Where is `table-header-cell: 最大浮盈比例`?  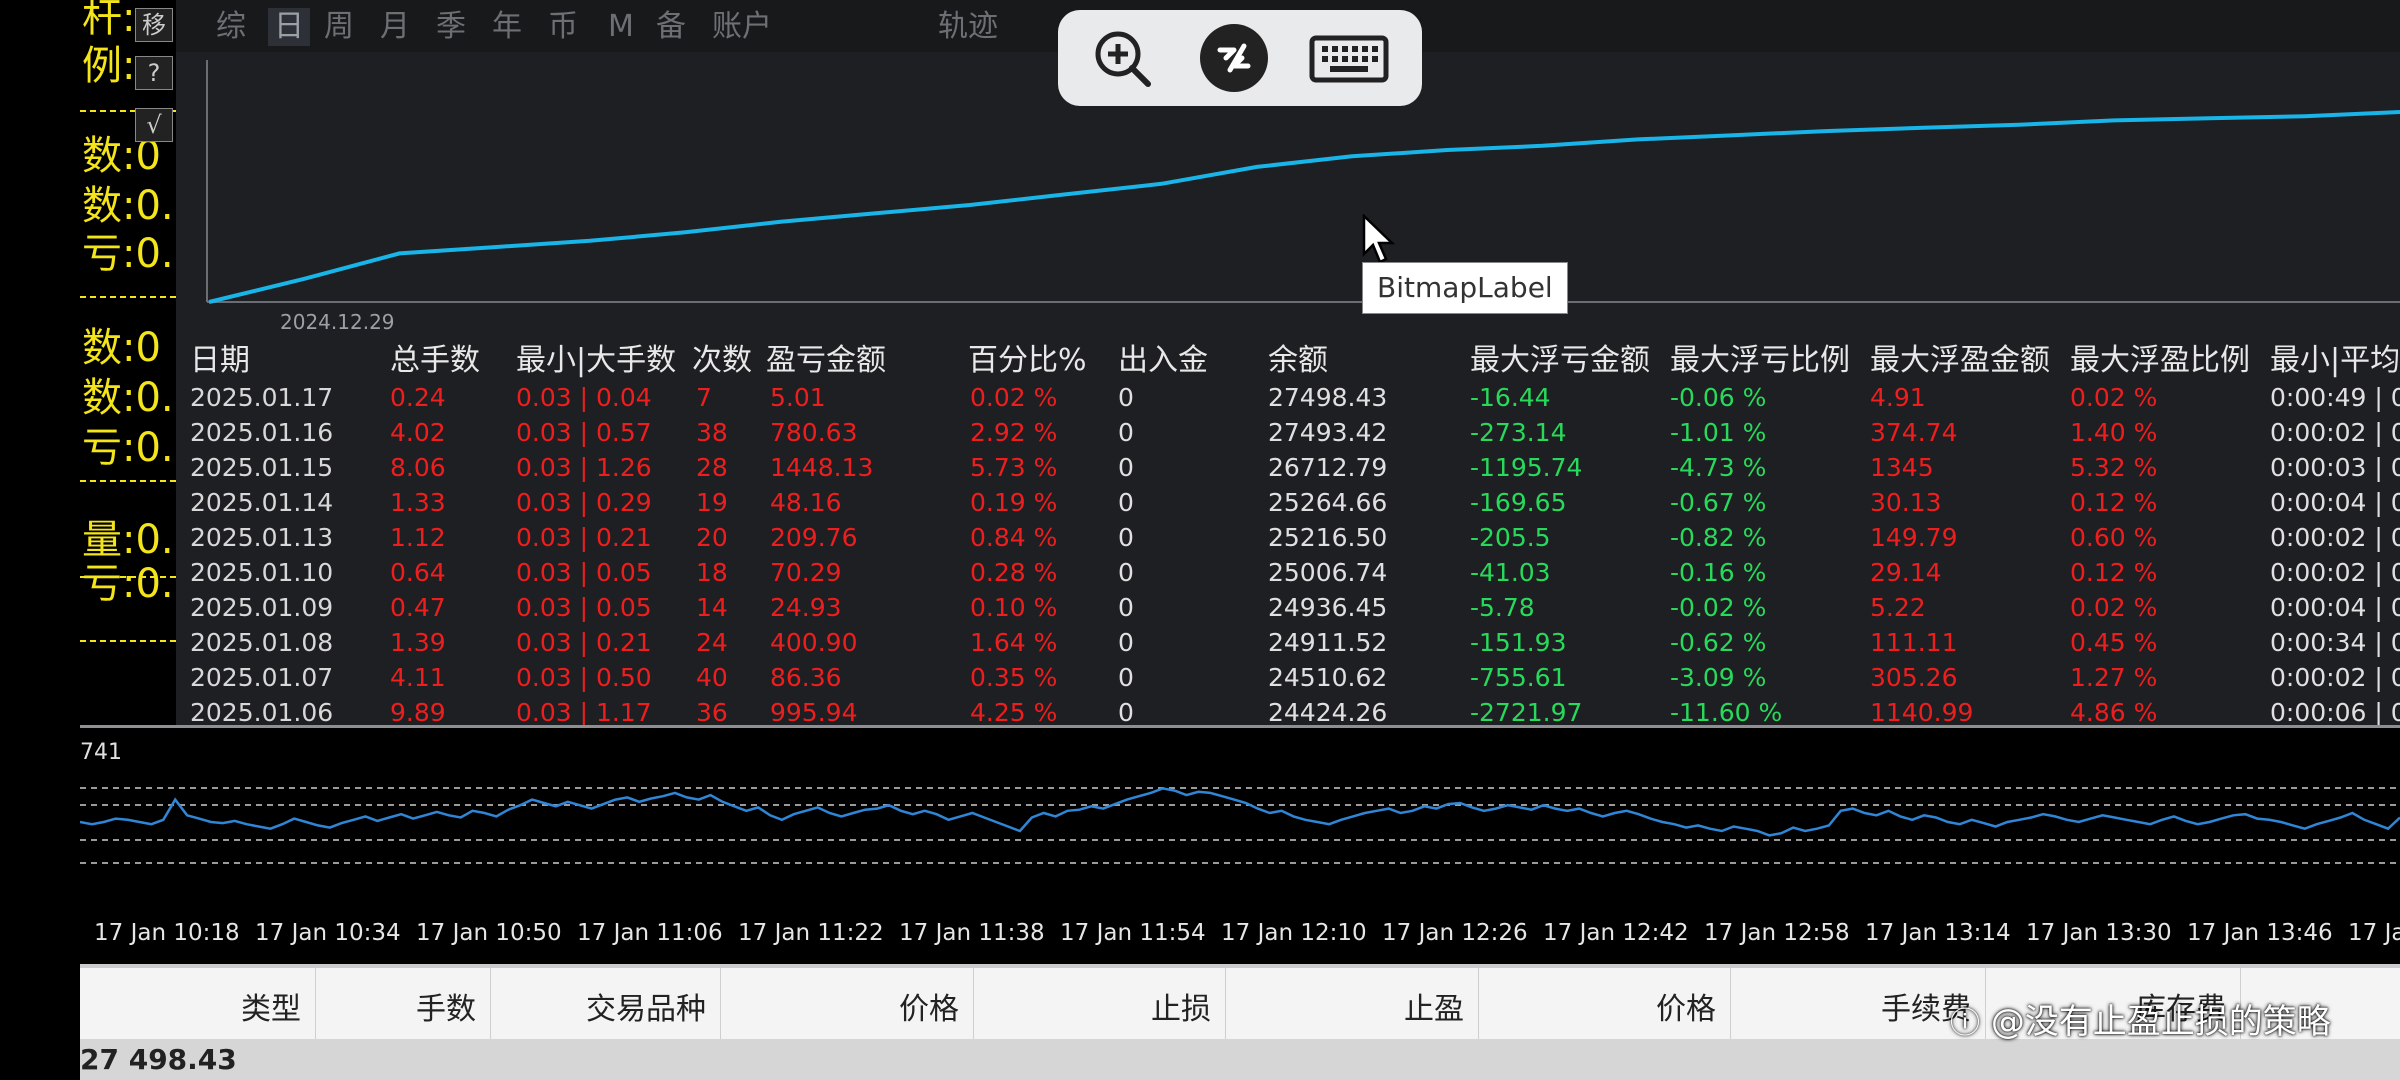
table-header-cell: 最大浮盈比例 is located at coordinates (2160, 361).